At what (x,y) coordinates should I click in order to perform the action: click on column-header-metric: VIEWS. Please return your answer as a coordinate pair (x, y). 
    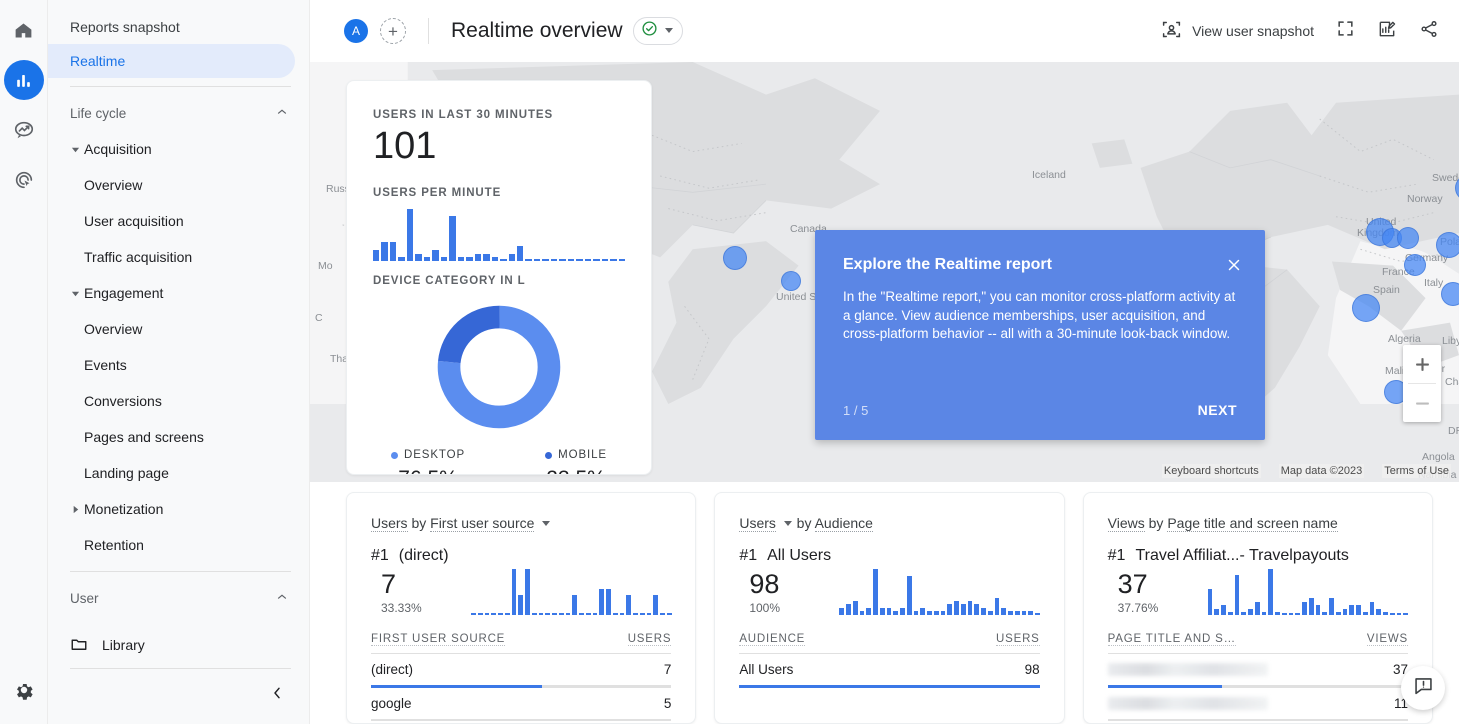
    Looking at the image, I should click on (1387, 639).